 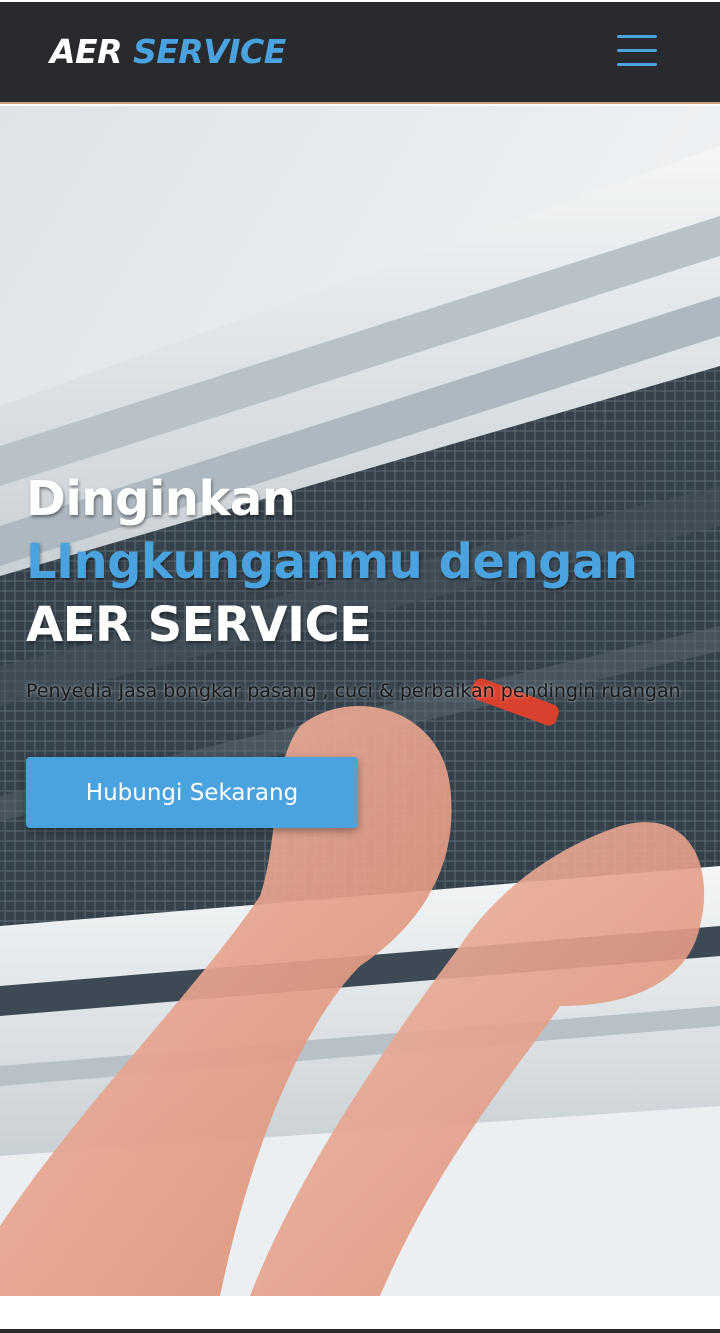 I want to click on brand-logo: AER SERVICE, so click(x=168, y=52).